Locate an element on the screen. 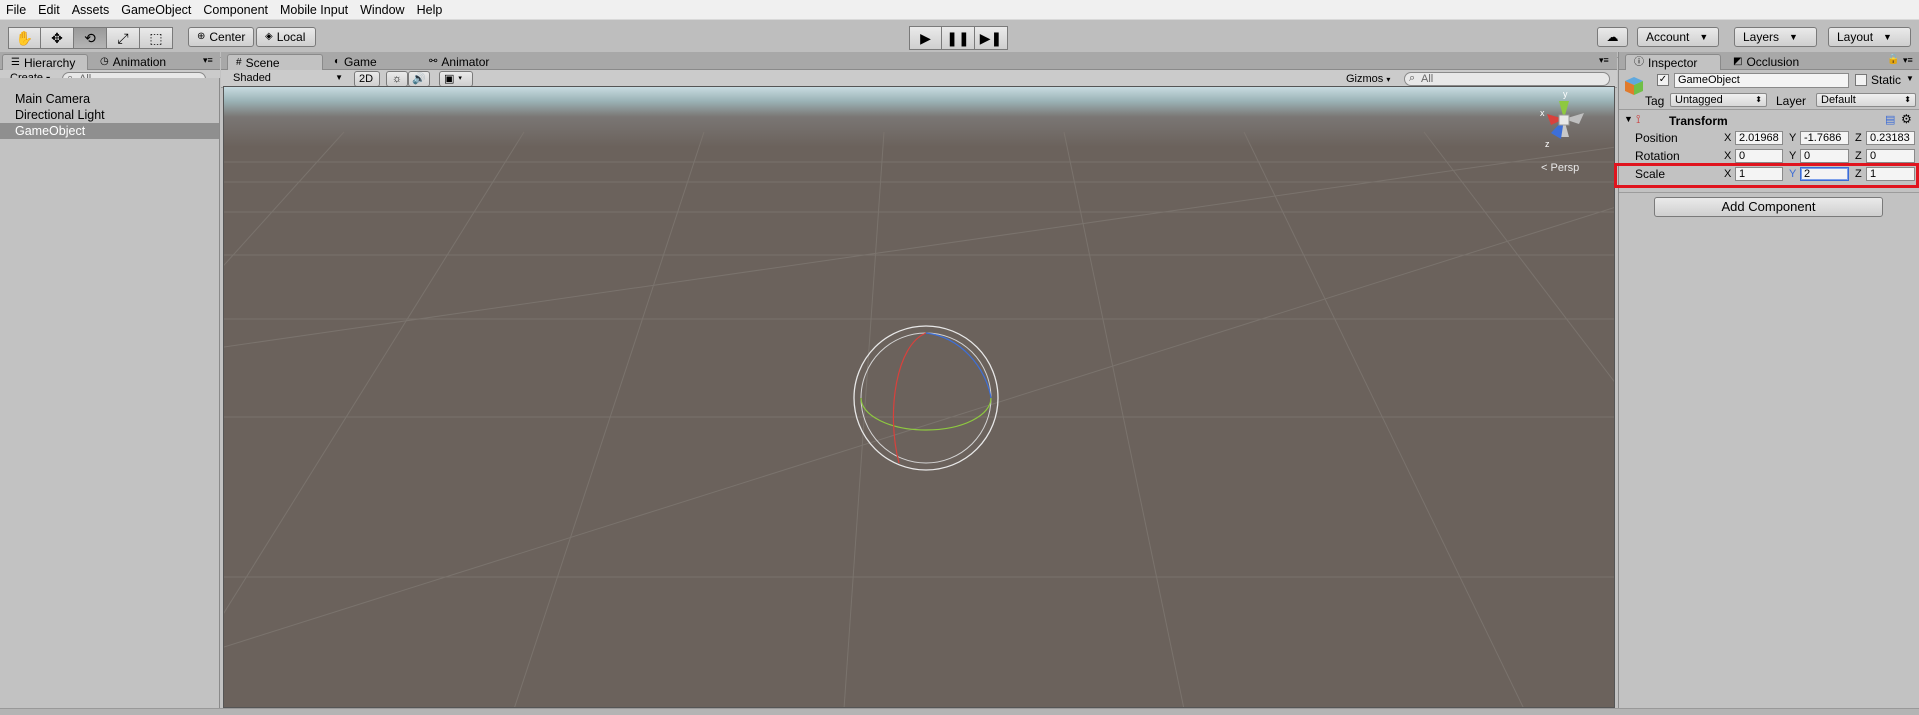 This screenshot has height=715, width=1919. shading-mode-dropdown: Shaded ▼ is located at coordinates (288, 79).